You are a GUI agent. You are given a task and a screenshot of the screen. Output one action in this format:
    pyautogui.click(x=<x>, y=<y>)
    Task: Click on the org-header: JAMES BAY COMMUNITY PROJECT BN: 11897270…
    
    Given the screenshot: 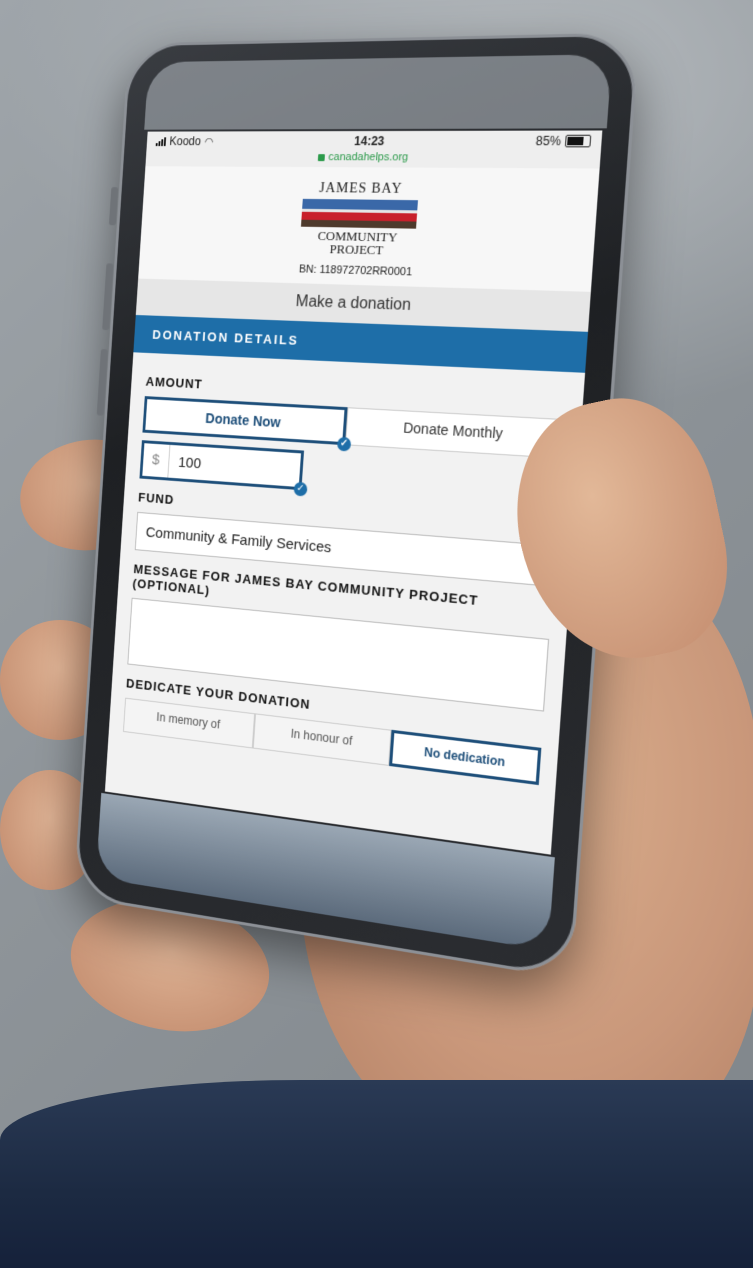 What is the action you would take?
    pyautogui.click(x=369, y=229)
    